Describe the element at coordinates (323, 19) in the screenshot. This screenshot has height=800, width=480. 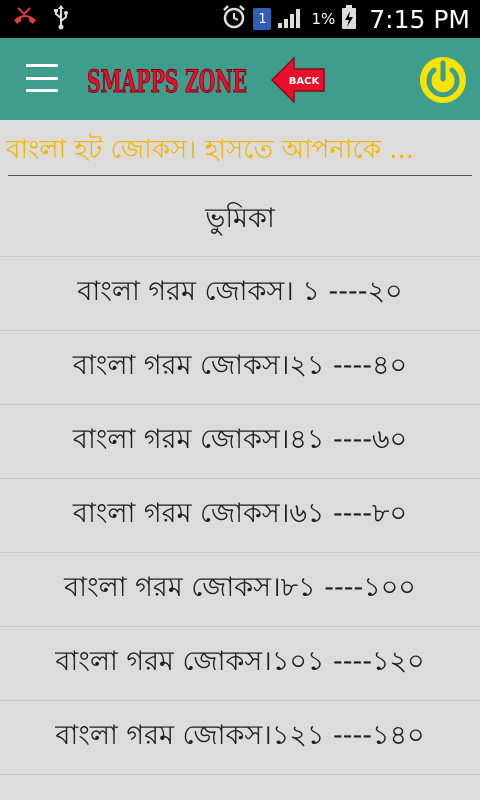
I see `battery-percent: 1%` at that location.